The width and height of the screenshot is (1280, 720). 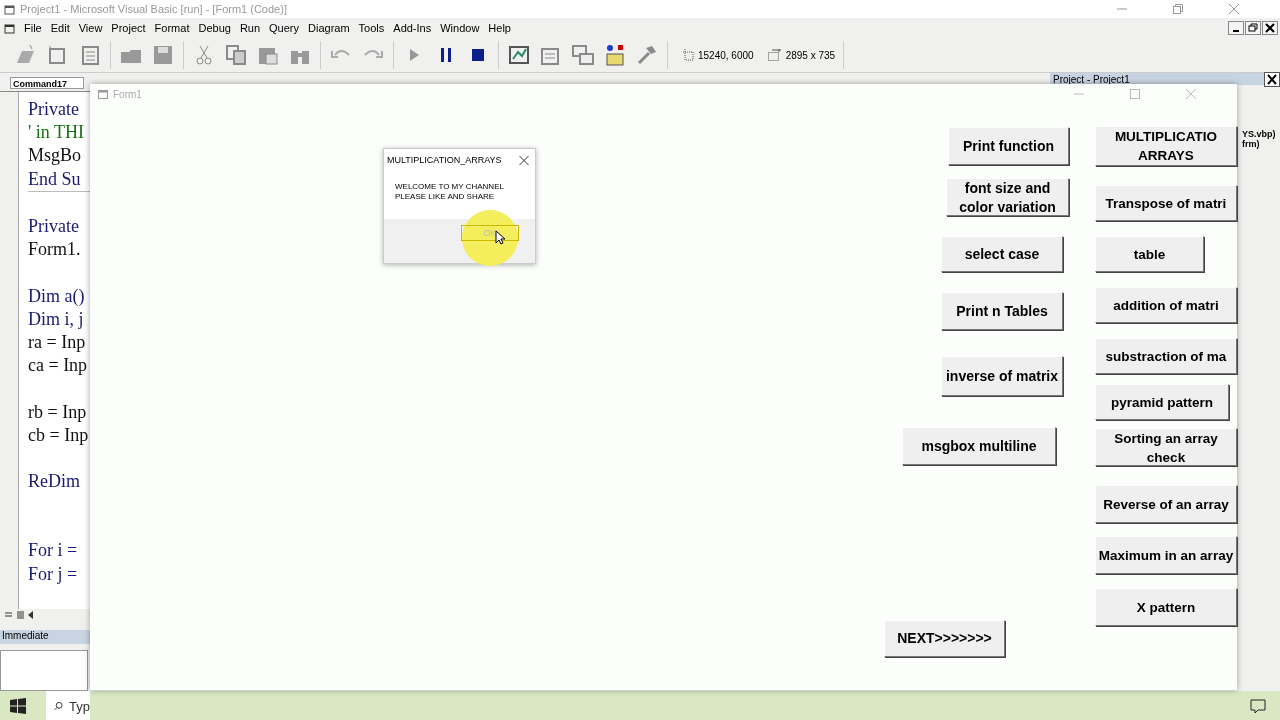 What do you see at coordinates (810, 55) in the screenshot?
I see `size-readout: 2895 x 735` at bounding box center [810, 55].